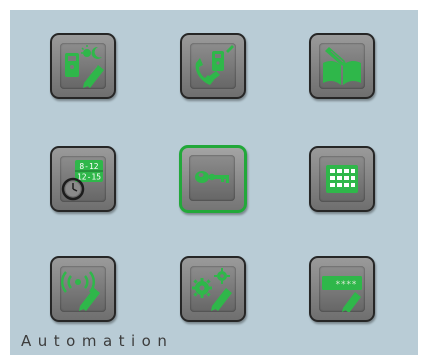 The width and height of the screenshot is (428, 357). I want to click on password-card-icon: ****, so click(342, 294).